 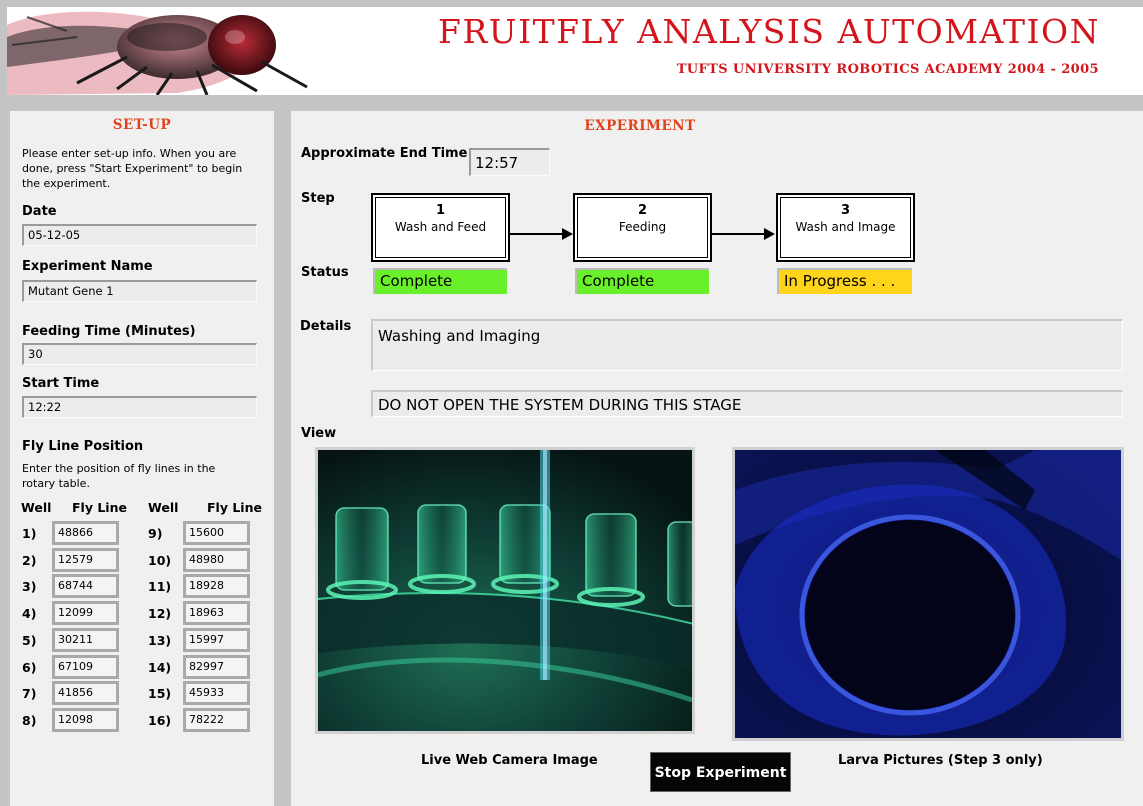 I want to click on step-label: Step, so click(x=318, y=198).